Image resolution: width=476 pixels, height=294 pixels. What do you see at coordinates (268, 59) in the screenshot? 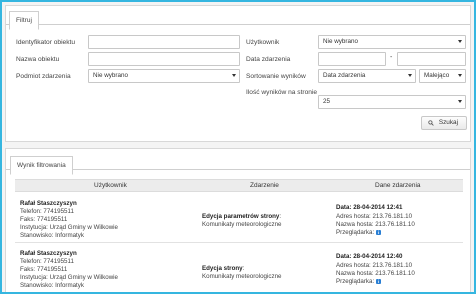
I see `event-date-label: Data zdarzenia` at bounding box center [268, 59].